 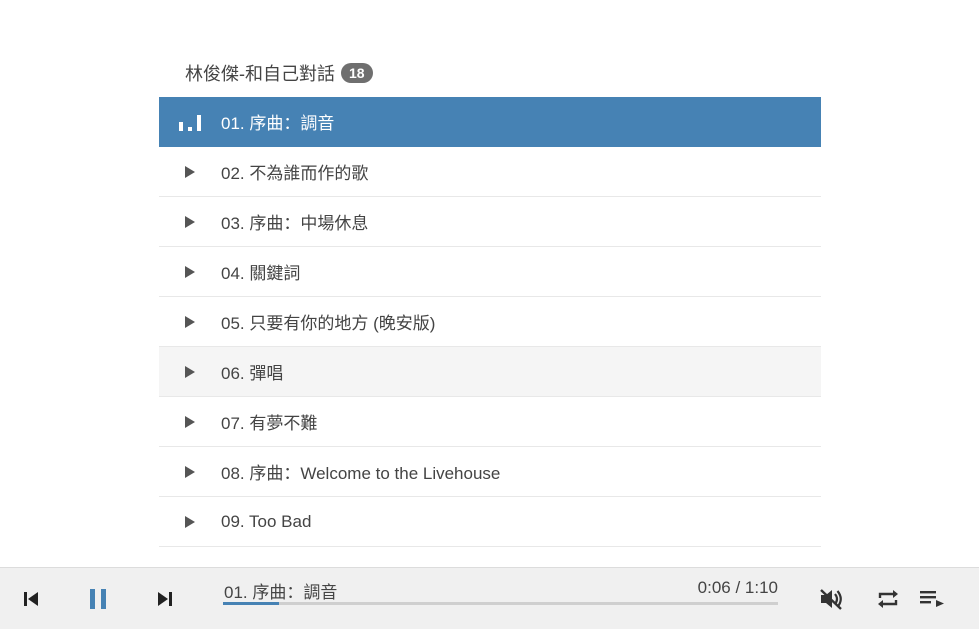 I want to click on pause-icon, so click(x=98, y=599).